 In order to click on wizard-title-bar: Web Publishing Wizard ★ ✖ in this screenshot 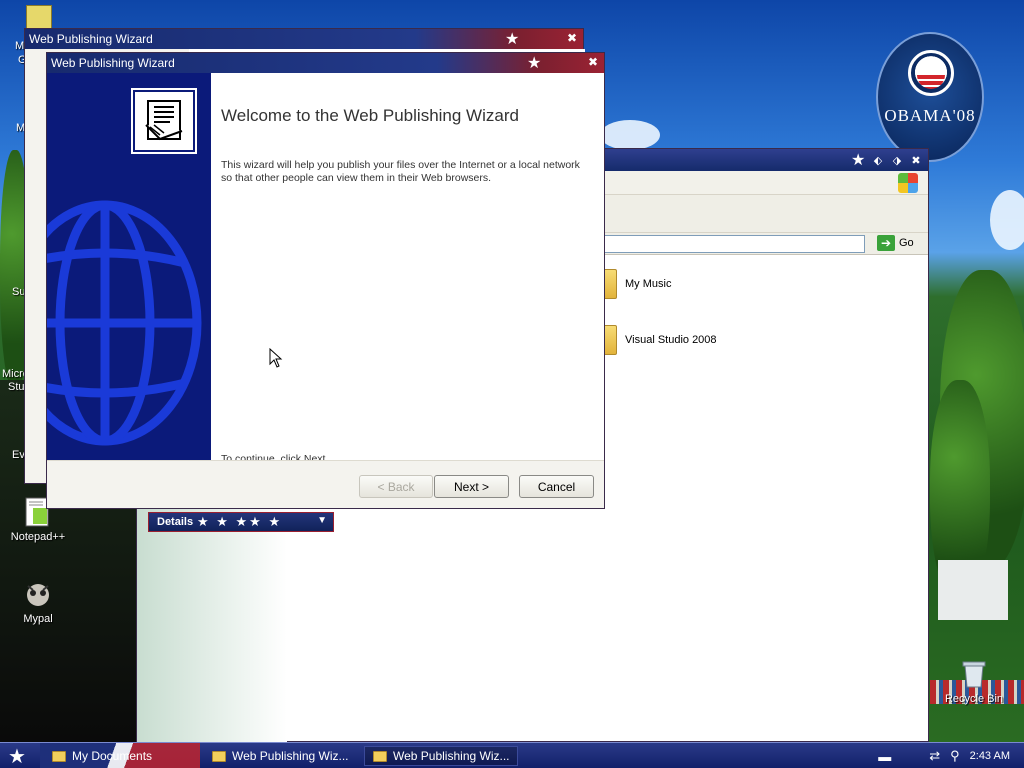, I will do `click(325, 63)`.